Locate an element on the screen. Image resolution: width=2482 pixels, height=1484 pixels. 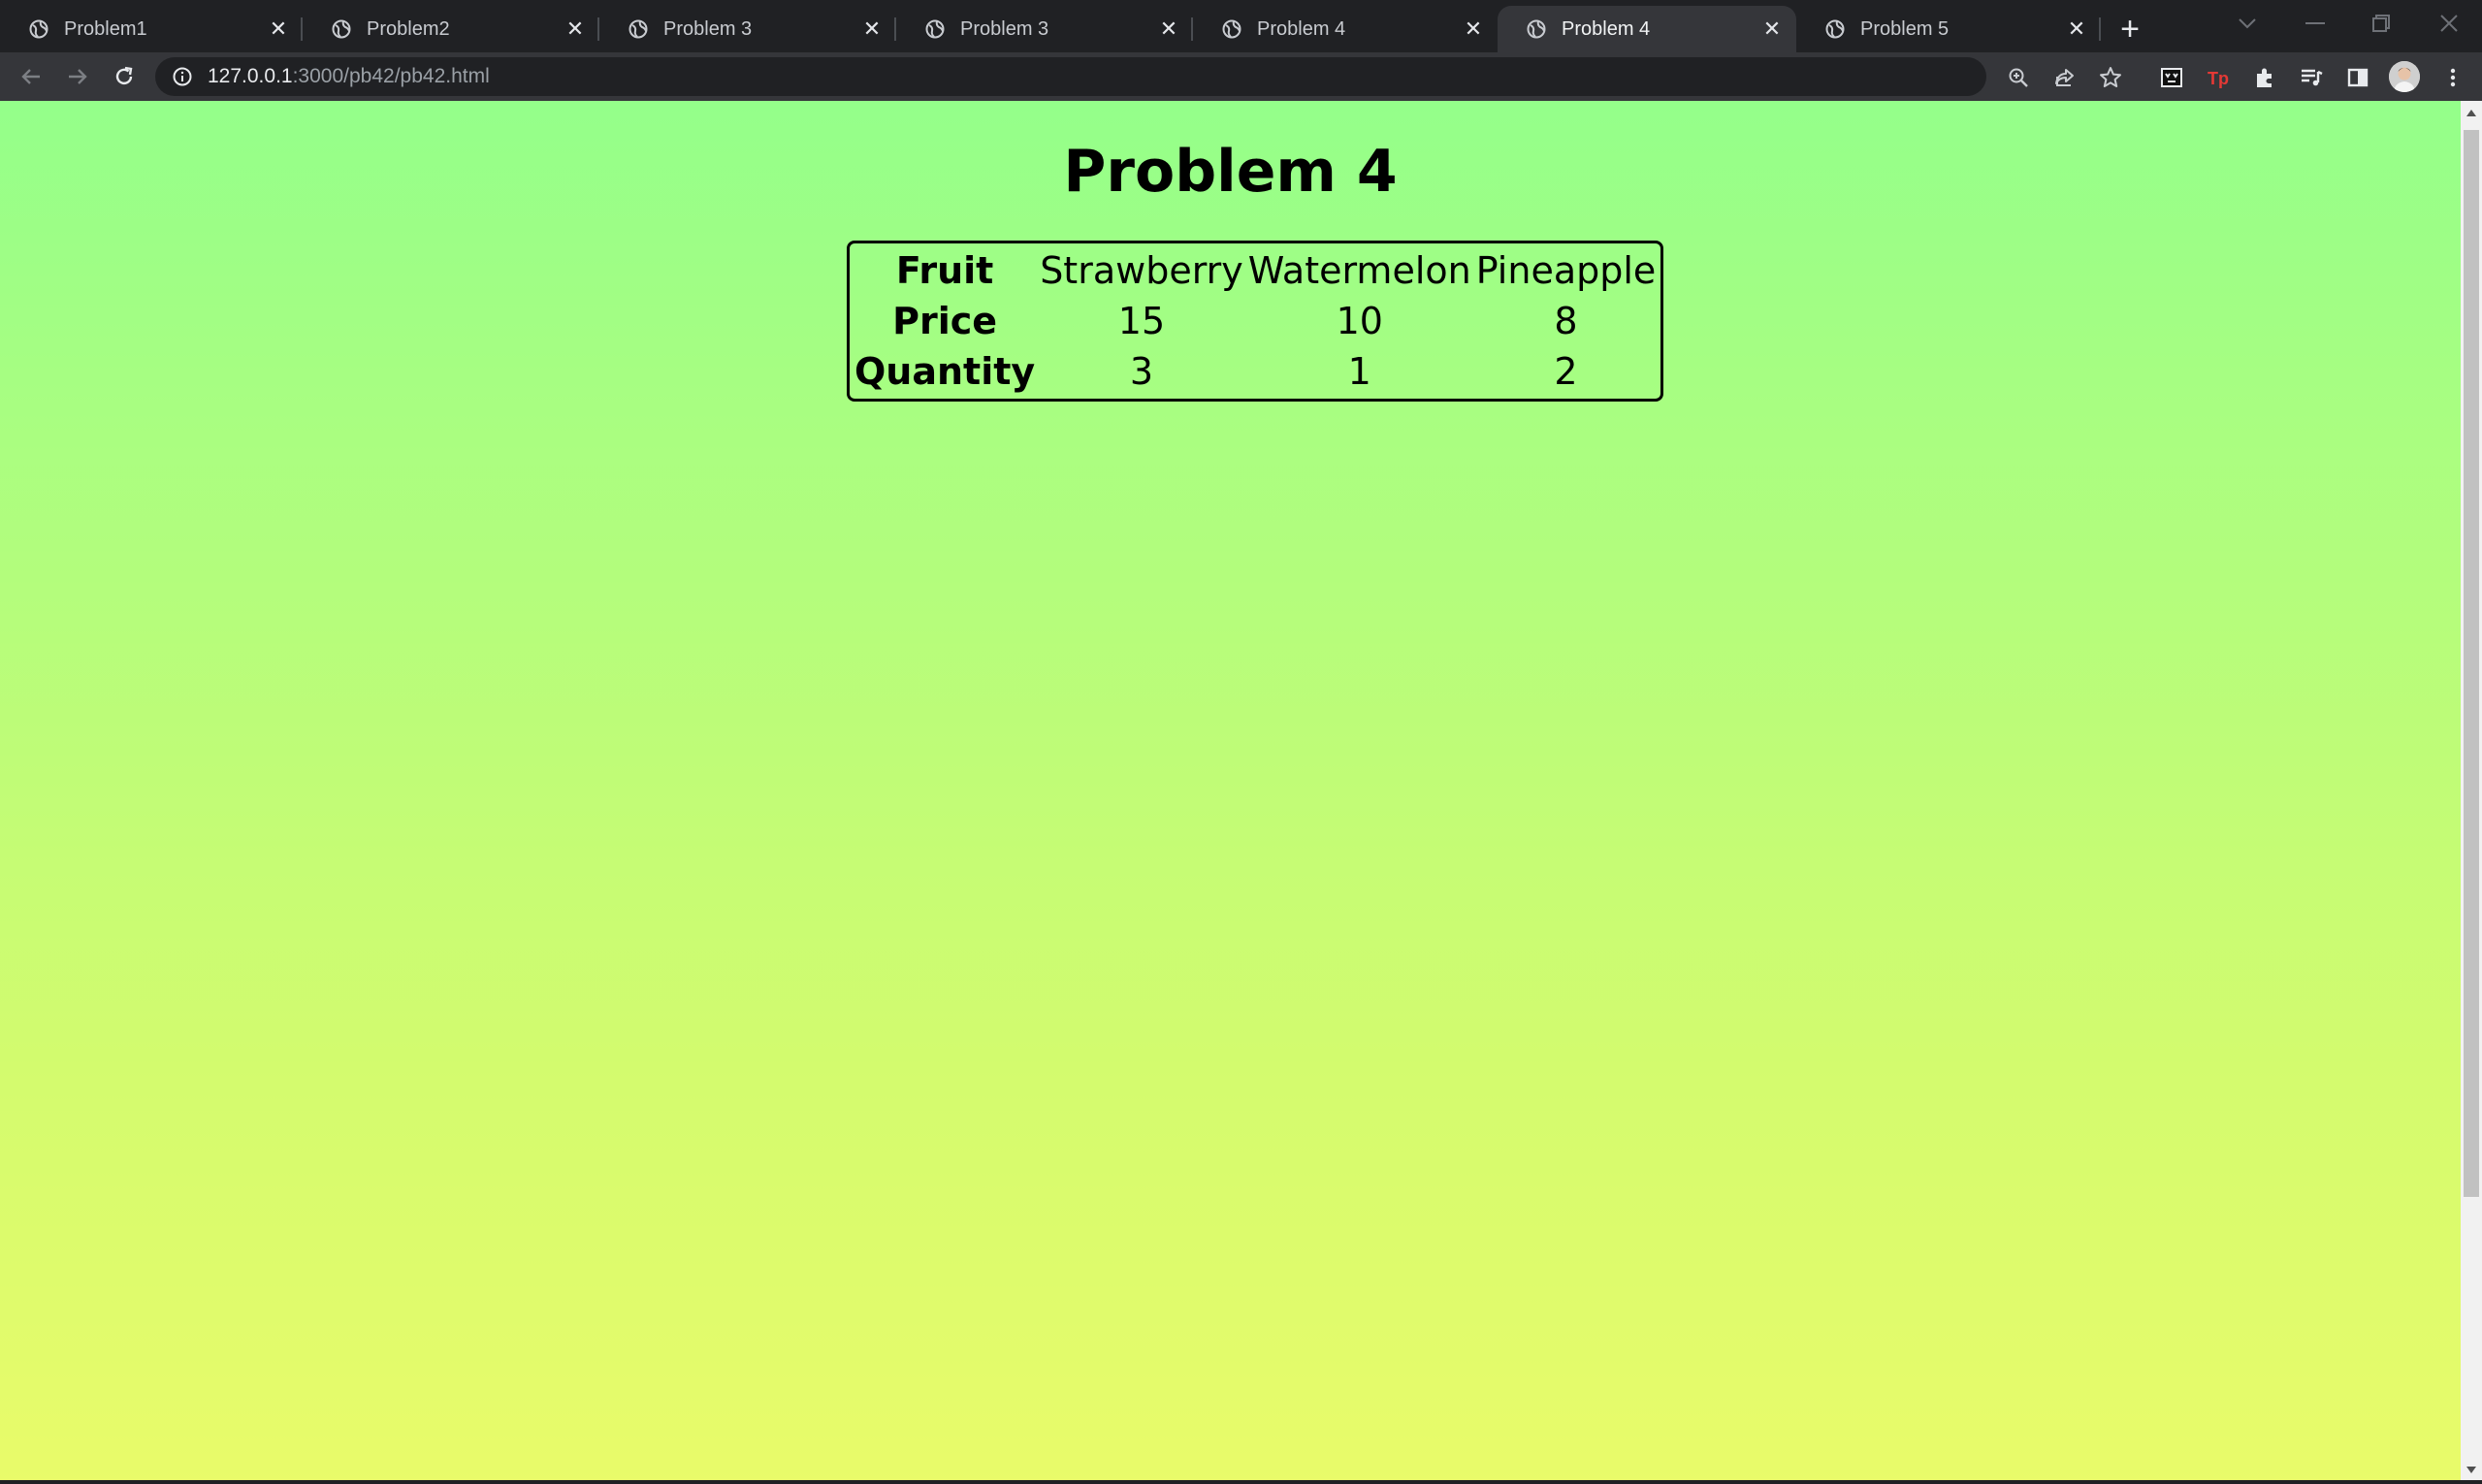
reload-button is located at coordinates (124, 77).